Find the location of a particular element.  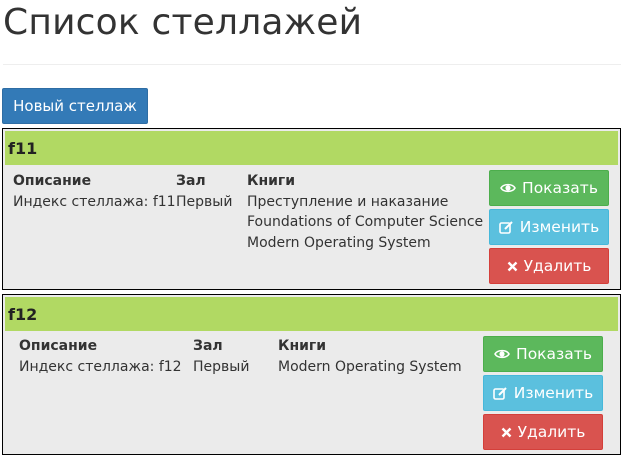

new-rack-button: Новый стеллаж is located at coordinates (75, 106).